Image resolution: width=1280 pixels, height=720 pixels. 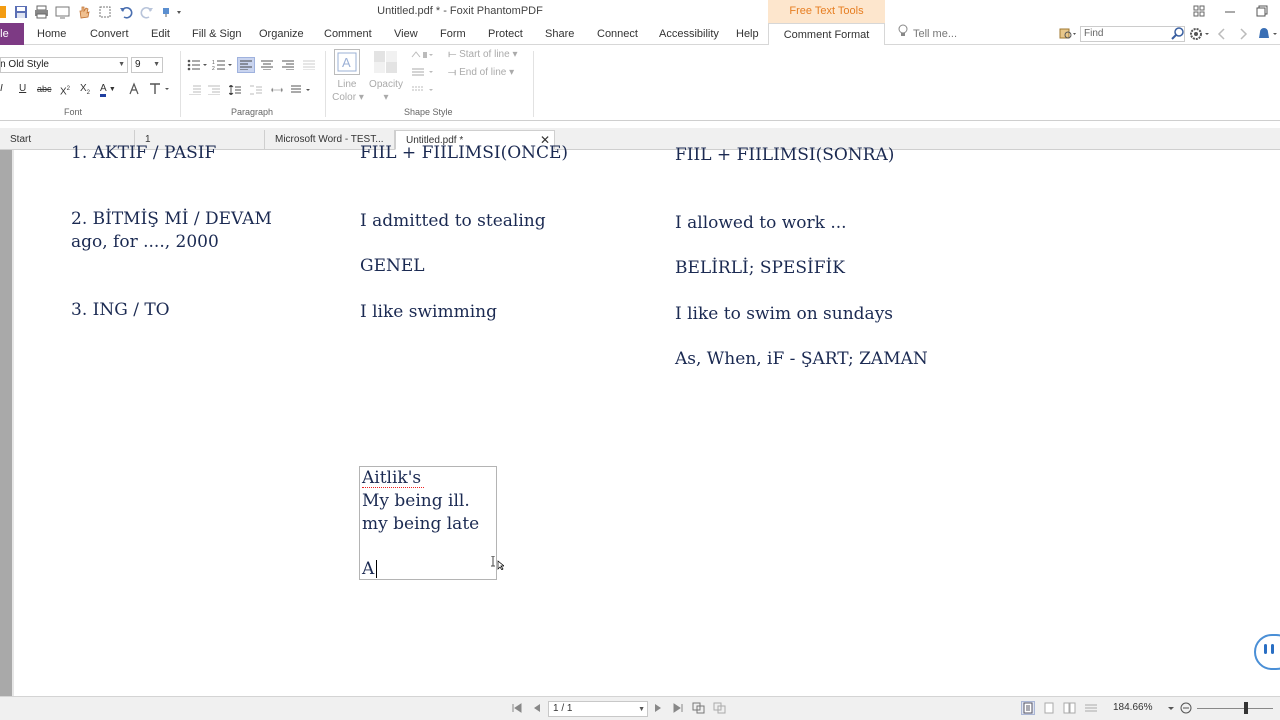 I want to click on previous-result-icon, so click(x=1222, y=35).